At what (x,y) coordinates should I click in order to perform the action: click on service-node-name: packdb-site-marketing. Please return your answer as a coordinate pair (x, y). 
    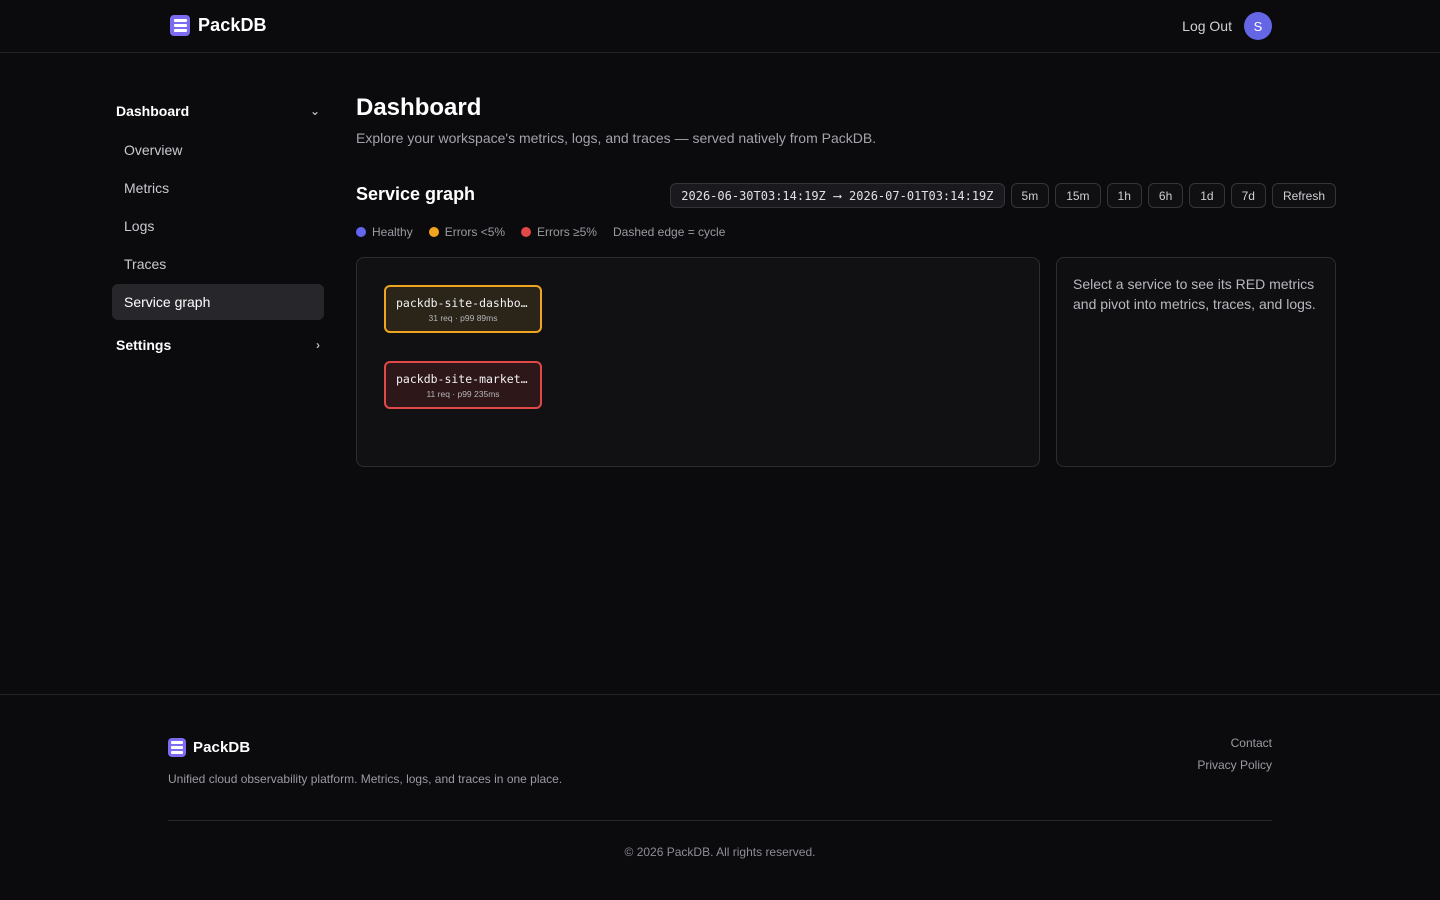
    Looking at the image, I should click on (463, 378).